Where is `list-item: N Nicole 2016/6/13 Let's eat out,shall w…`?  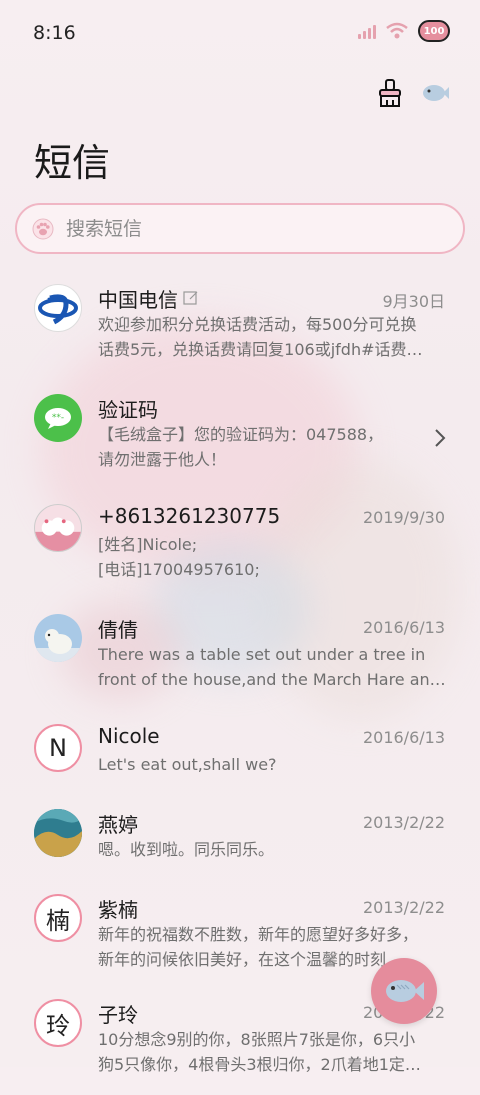
list-item: N Nicole 2016/6/13 Let's eat out,shall w… is located at coordinates (240, 752).